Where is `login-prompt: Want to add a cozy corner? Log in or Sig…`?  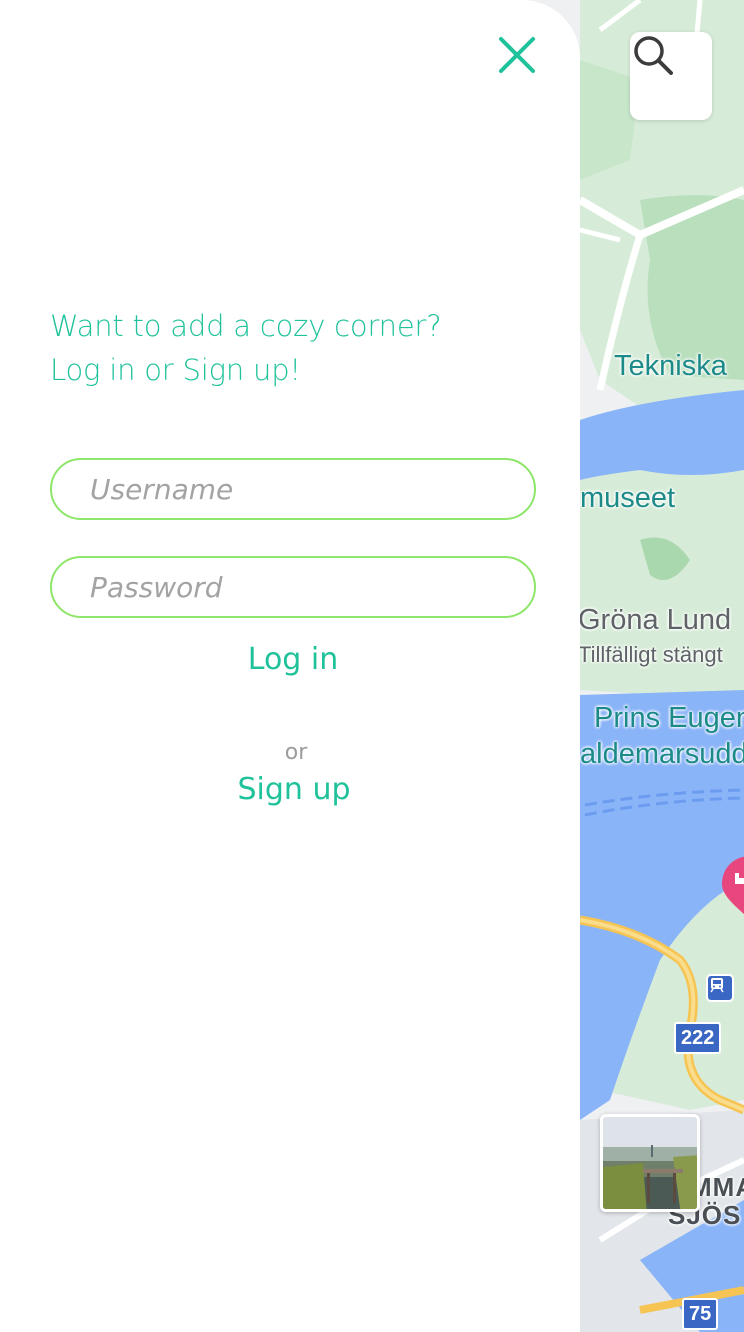
login-prompt: Want to add a cozy corner? Log in or Sig… is located at coordinates (290, 348).